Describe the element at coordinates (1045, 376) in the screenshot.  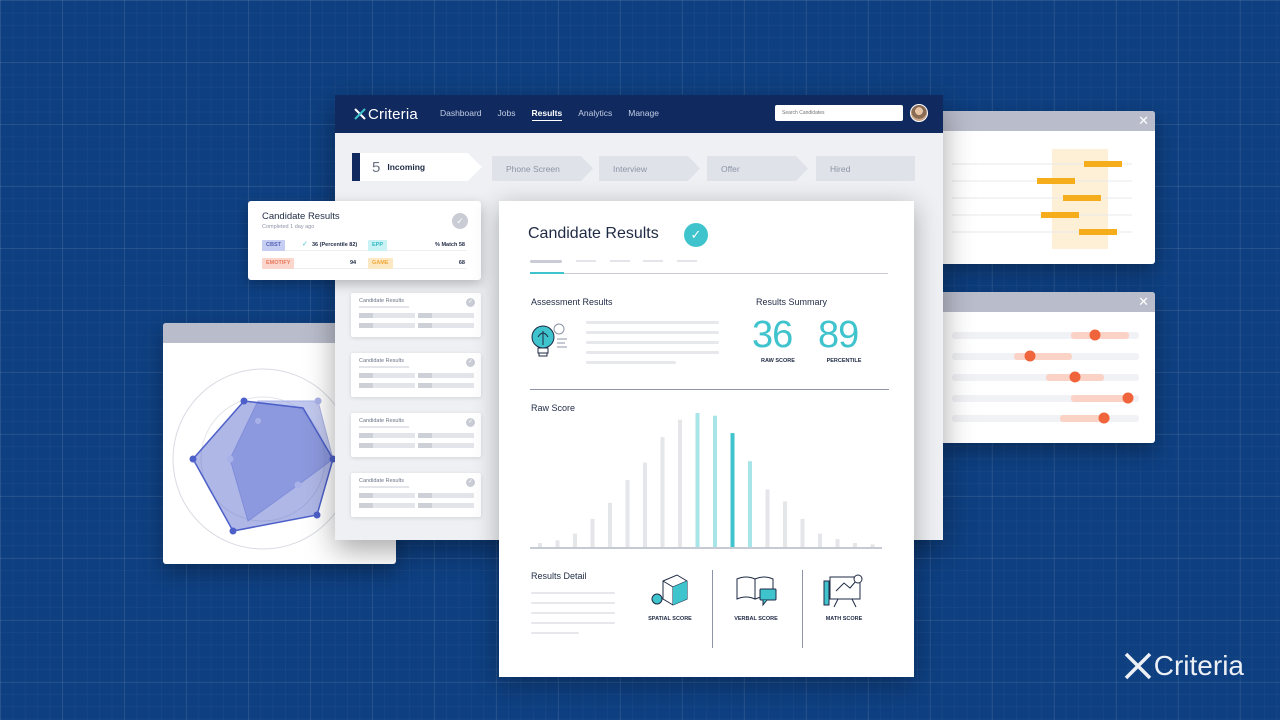
I see `range-chart-bottom` at that location.